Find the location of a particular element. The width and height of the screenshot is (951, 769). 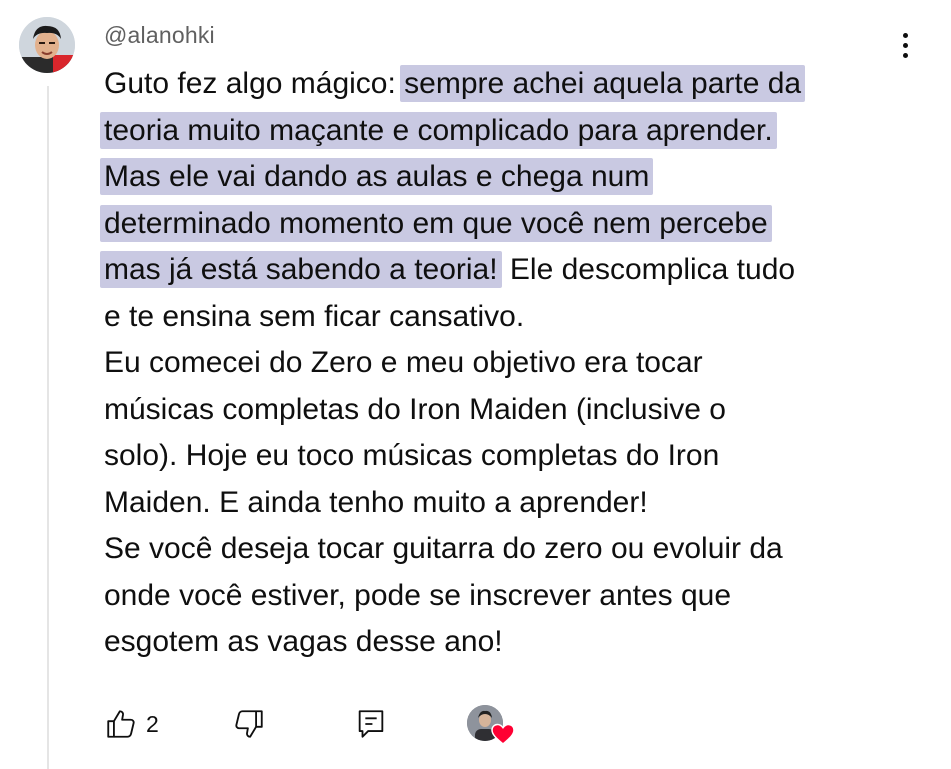

reply-comment-icon is located at coordinates (371, 724).